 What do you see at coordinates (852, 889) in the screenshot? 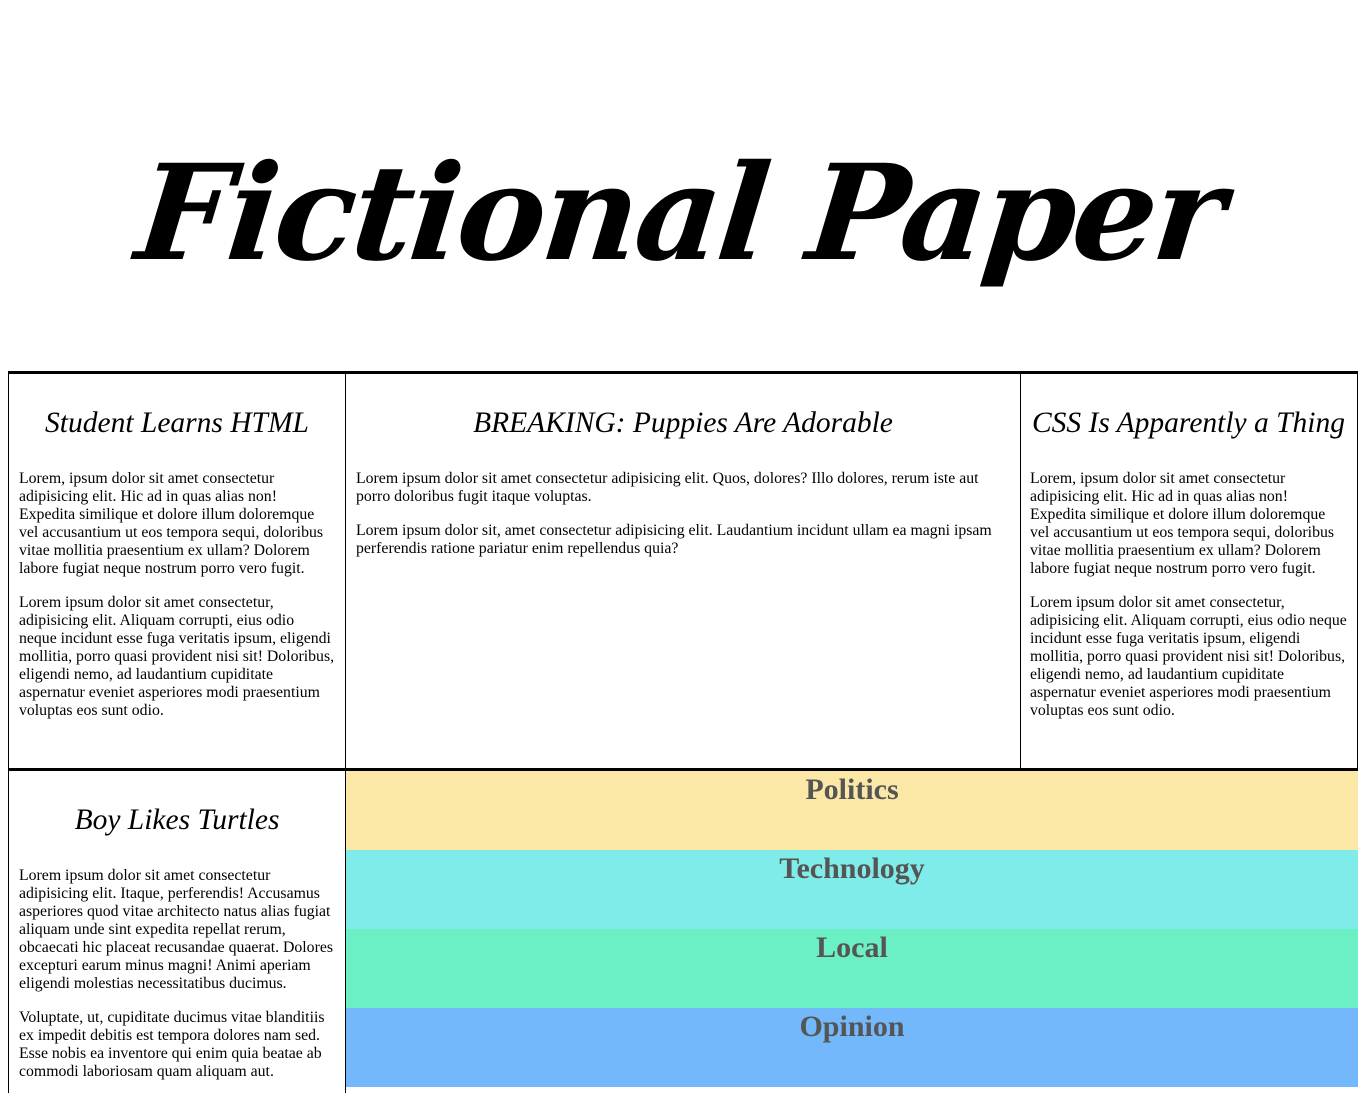
I see `section-technology: Technology` at bounding box center [852, 889].